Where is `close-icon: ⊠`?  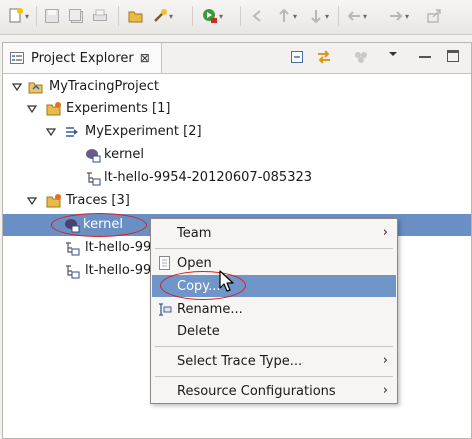
close-icon: ⊠ is located at coordinates (145, 58).